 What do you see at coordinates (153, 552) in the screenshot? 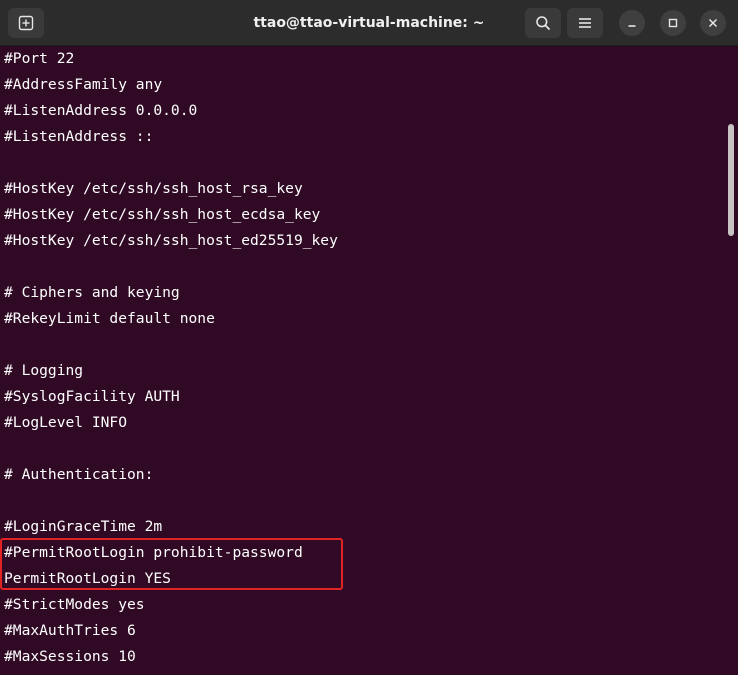
I see `terminal-line: #PermitRootLogin prohibit-password` at bounding box center [153, 552].